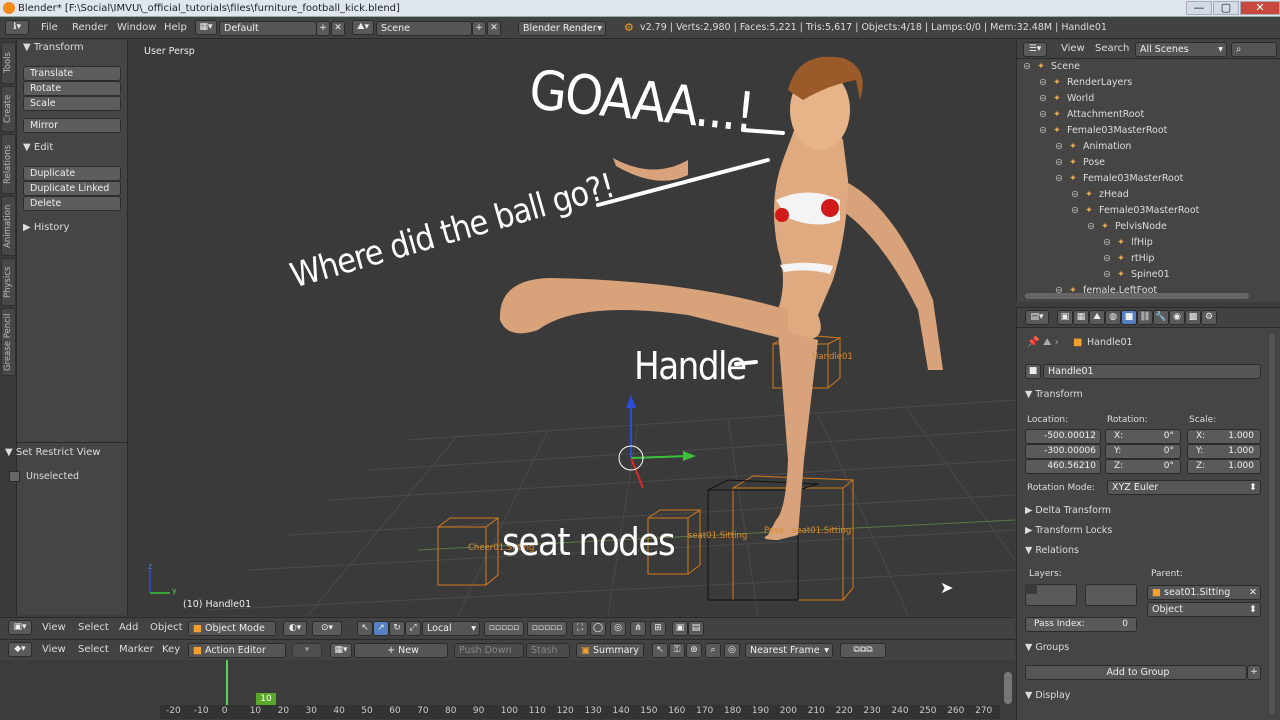 This screenshot has width=1280, height=720. I want to click on snap-icon: ⋔, so click(638, 628).